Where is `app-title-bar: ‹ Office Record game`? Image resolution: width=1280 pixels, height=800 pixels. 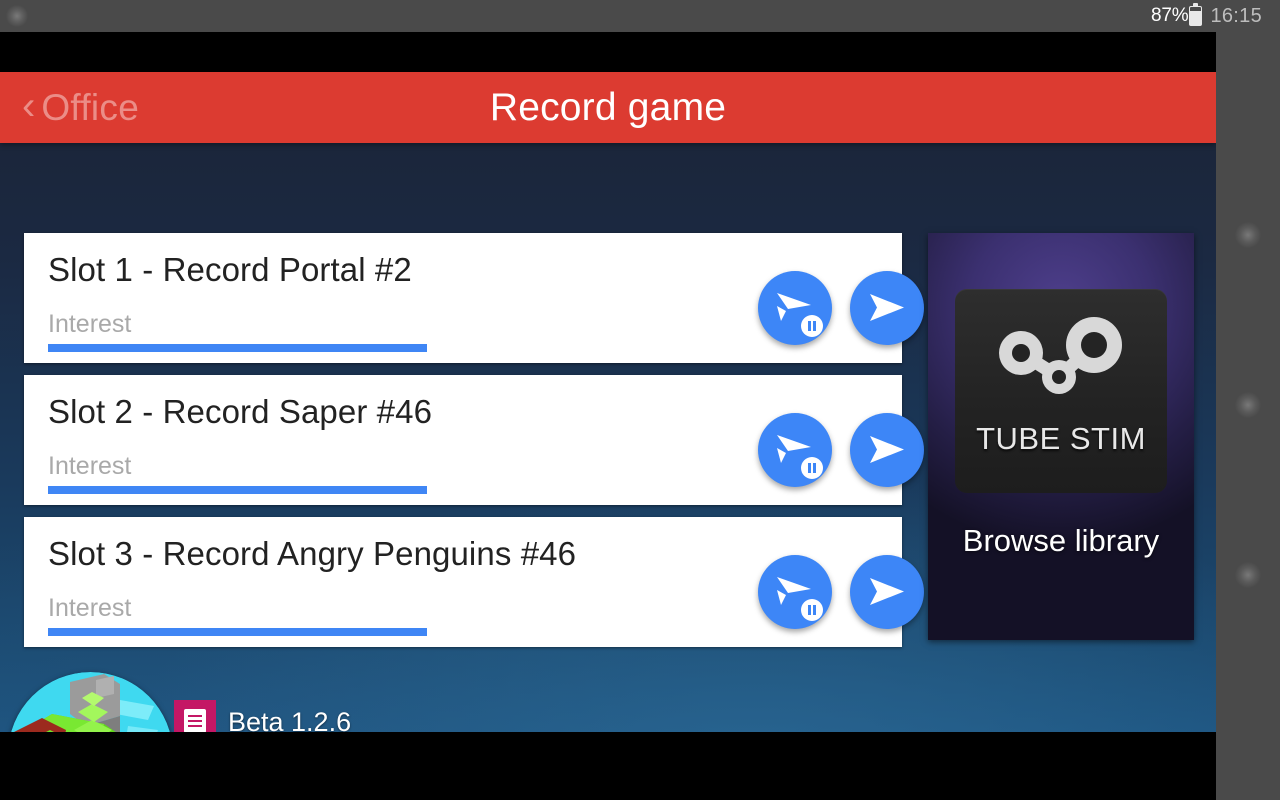 app-title-bar: ‹ Office Record game is located at coordinates (608, 107).